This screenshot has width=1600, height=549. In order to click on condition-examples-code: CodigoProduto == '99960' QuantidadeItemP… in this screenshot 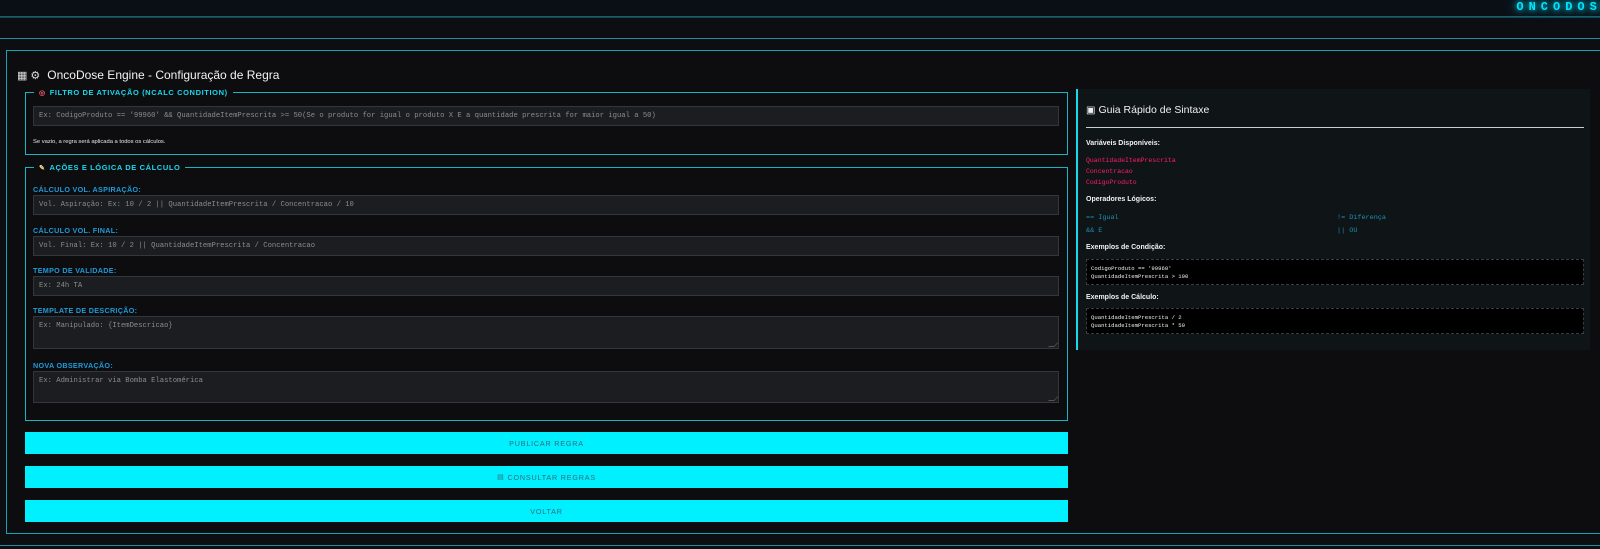, I will do `click(1335, 272)`.